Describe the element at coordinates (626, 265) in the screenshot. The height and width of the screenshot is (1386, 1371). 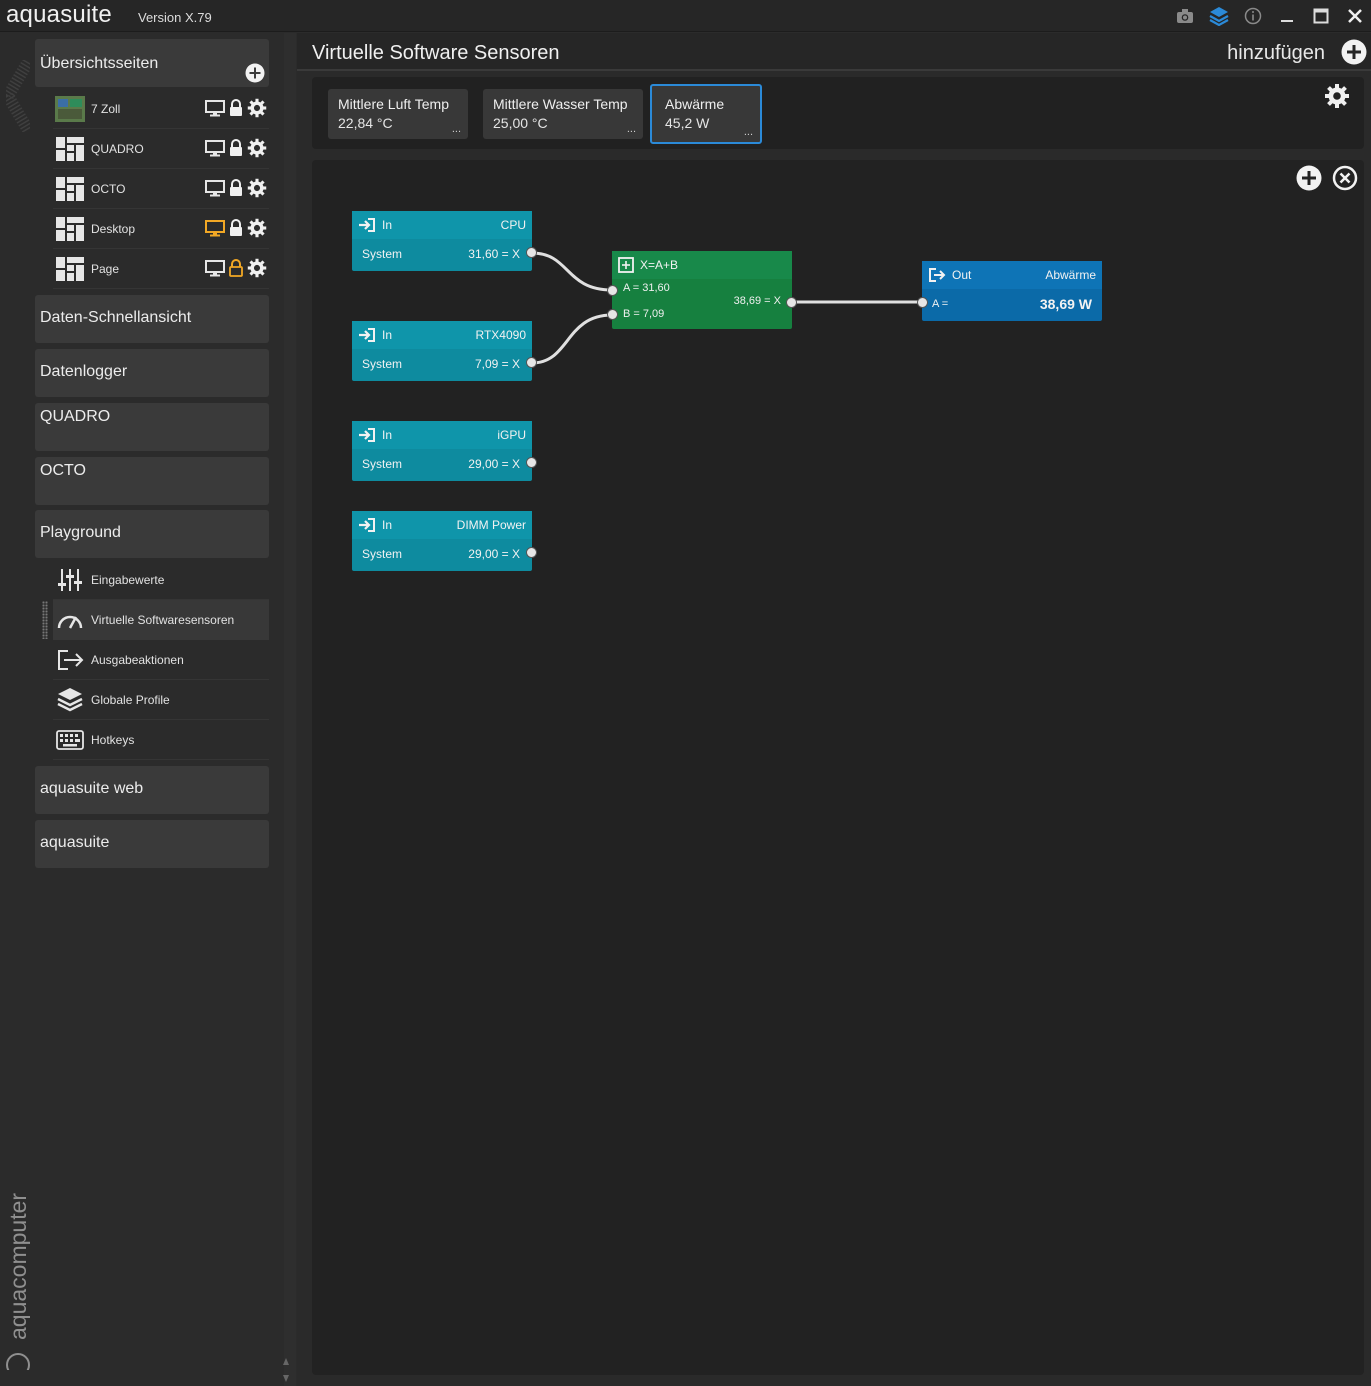
I see `plus-box-icon` at that location.